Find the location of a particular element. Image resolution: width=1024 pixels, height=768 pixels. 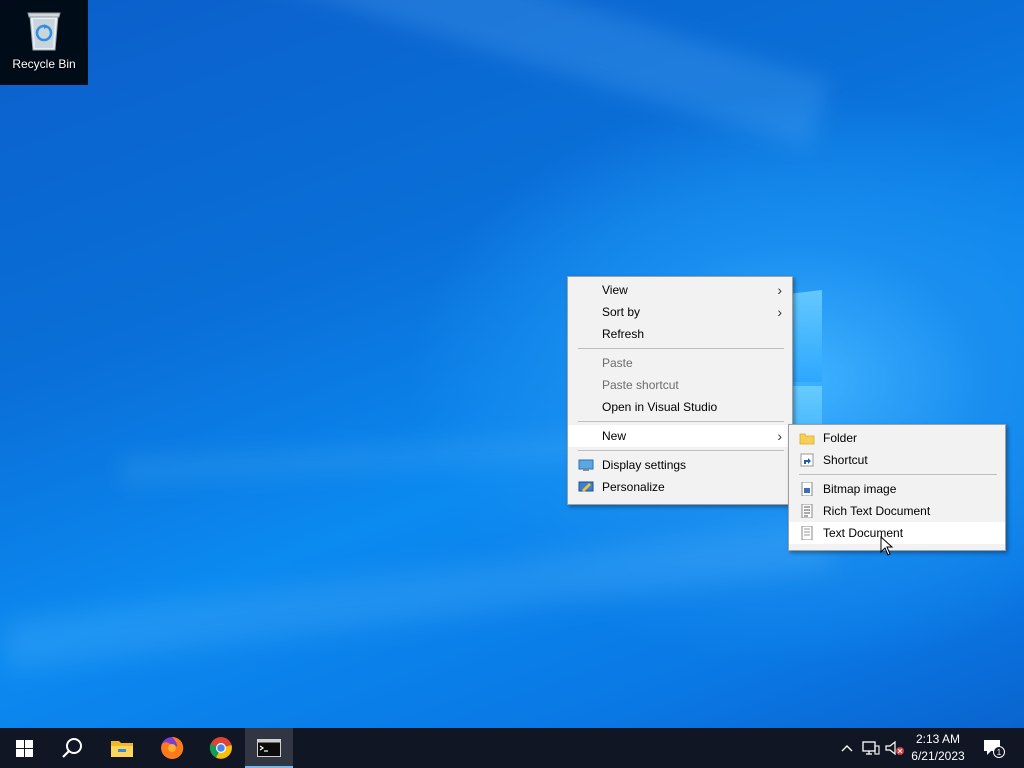

taskbar-chrome is located at coordinates (221, 748).